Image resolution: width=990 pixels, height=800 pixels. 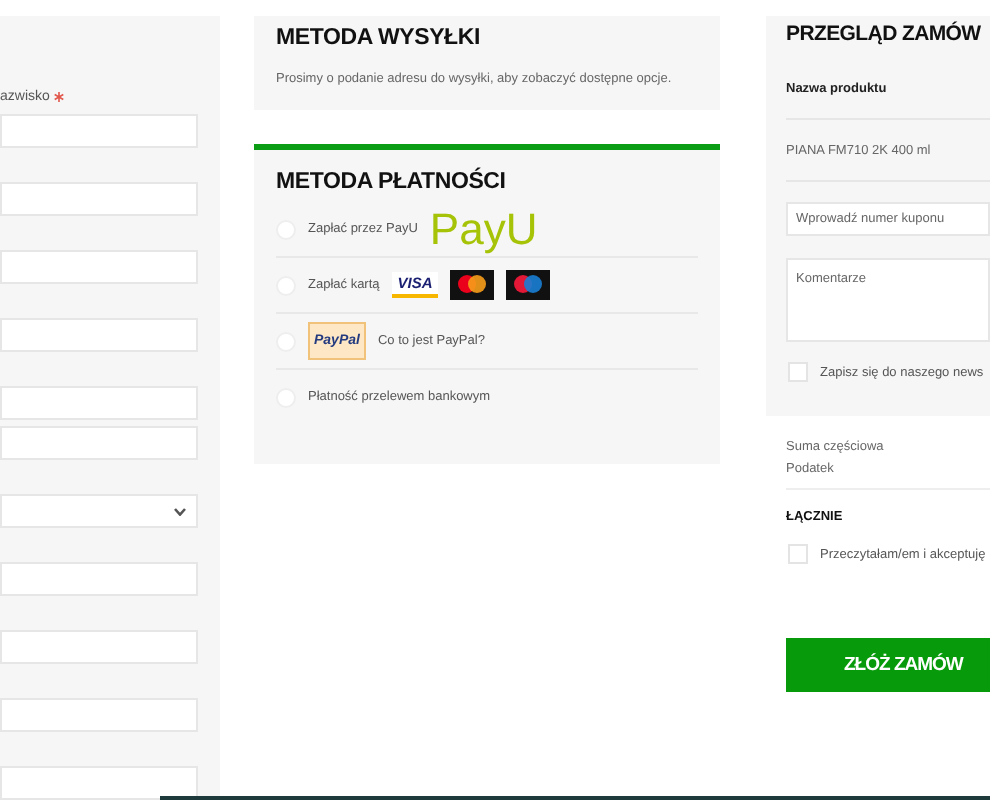 I want to click on place-order-button: ZŁÓŻ ZAMÓW, so click(x=888, y=665).